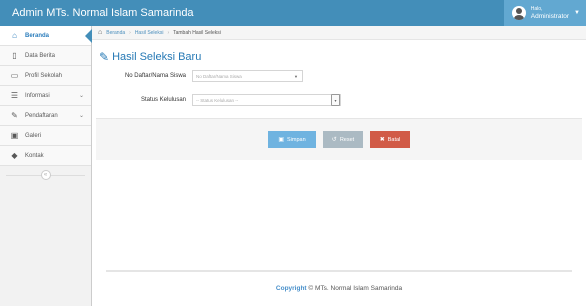 This screenshot has width=586, height=306. Describe the element at coordinates (518, 13) in the screenshot. I see `user-avatar-icon` at that location.